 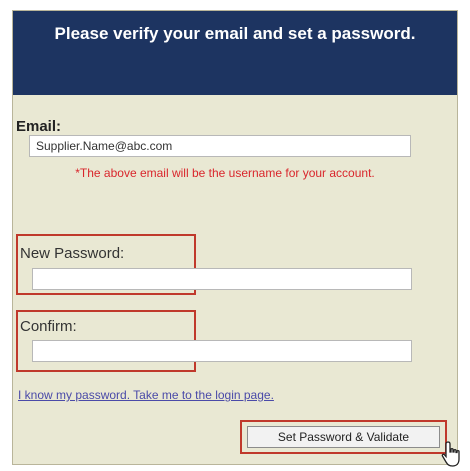 I want to click on submit-button-highlight: Set Password & Validate, so click(x=343, y=437).